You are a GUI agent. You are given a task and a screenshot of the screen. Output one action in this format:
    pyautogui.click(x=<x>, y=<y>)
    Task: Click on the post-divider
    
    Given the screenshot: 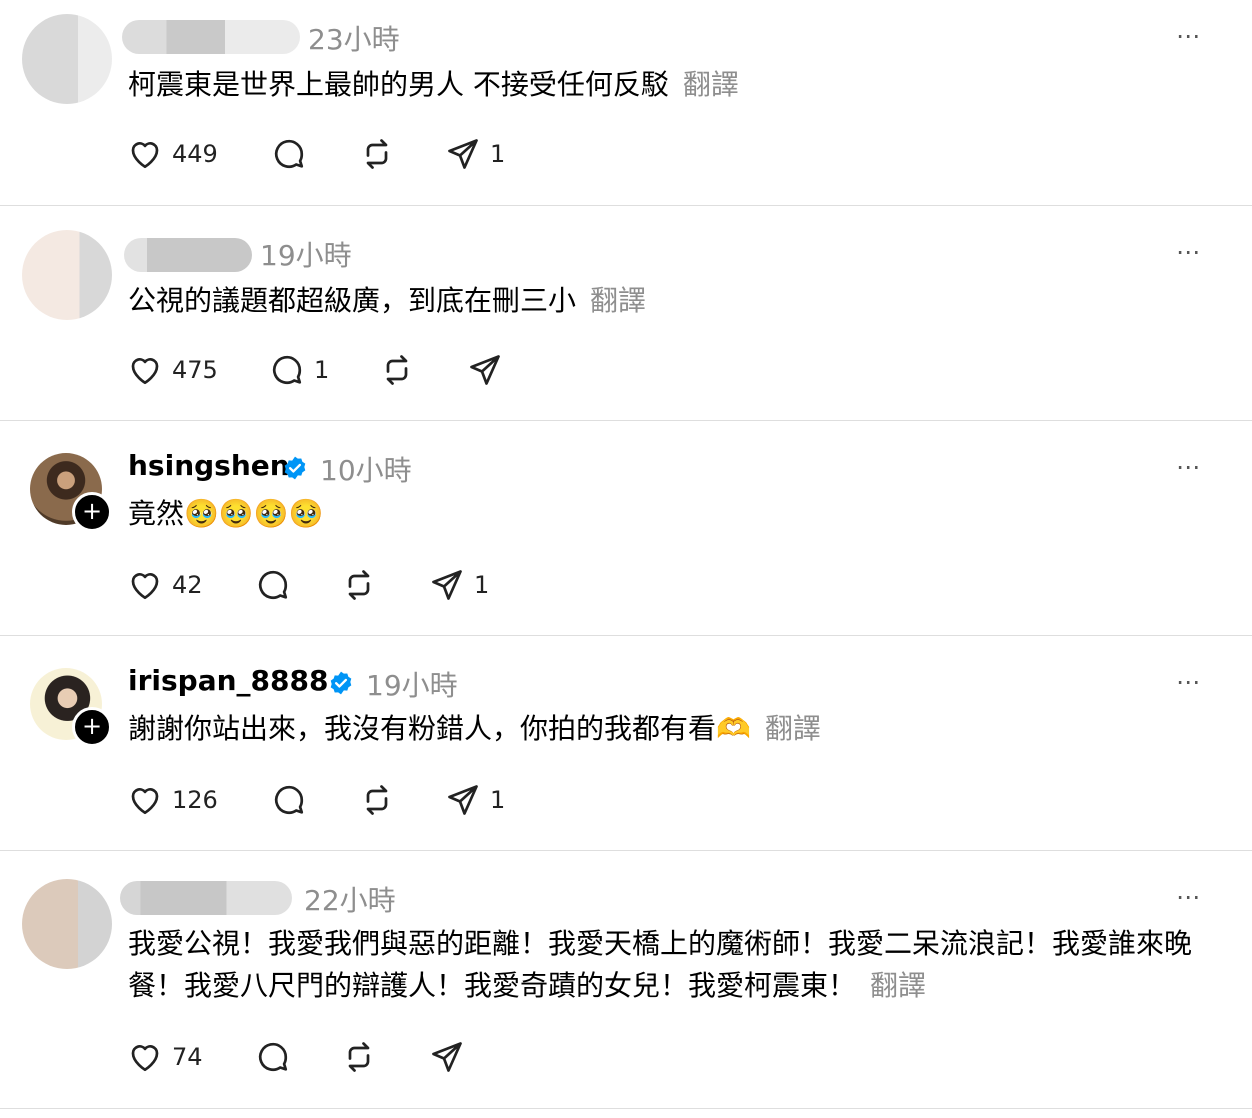 What is the action you would take?
    pyautogui.click(x=626, y=1108)
    